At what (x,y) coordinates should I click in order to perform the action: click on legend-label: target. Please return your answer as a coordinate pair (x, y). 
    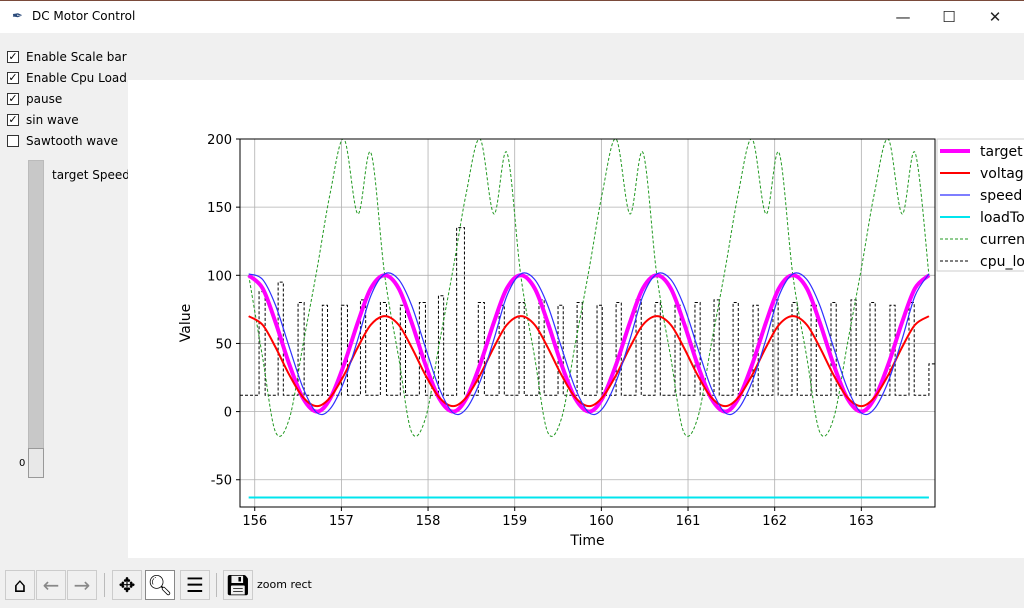
    Looking at the image, I should click on (1001, 152).